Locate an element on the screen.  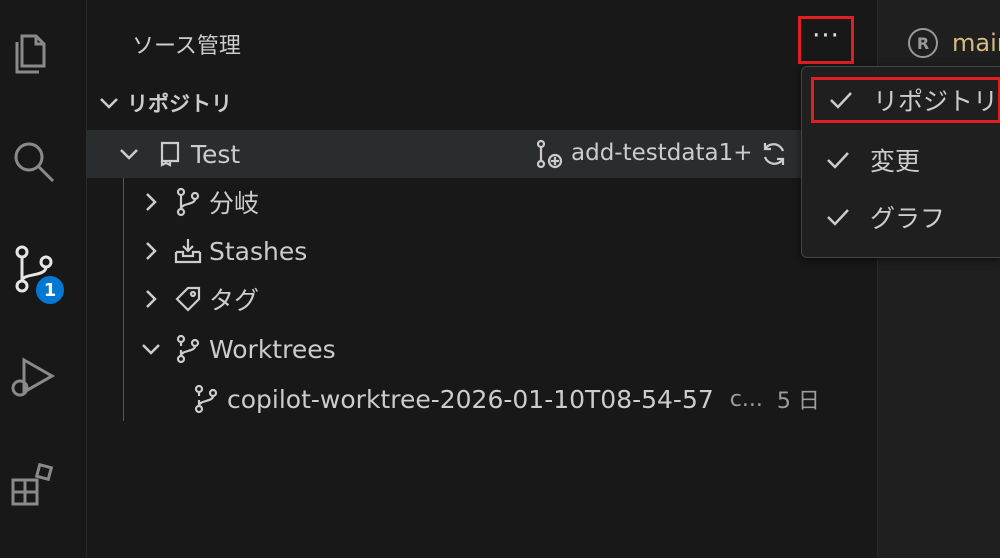
tree-item-label: copilot-worktree-2026-01-10T08-54-57 is located at coordinates (470, 399).